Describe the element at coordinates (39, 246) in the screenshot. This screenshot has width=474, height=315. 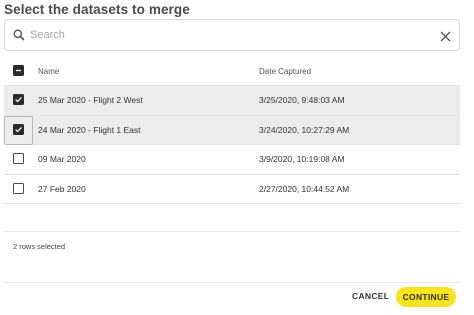
I see `rows-selected-count: 2 rows selected` at that location.